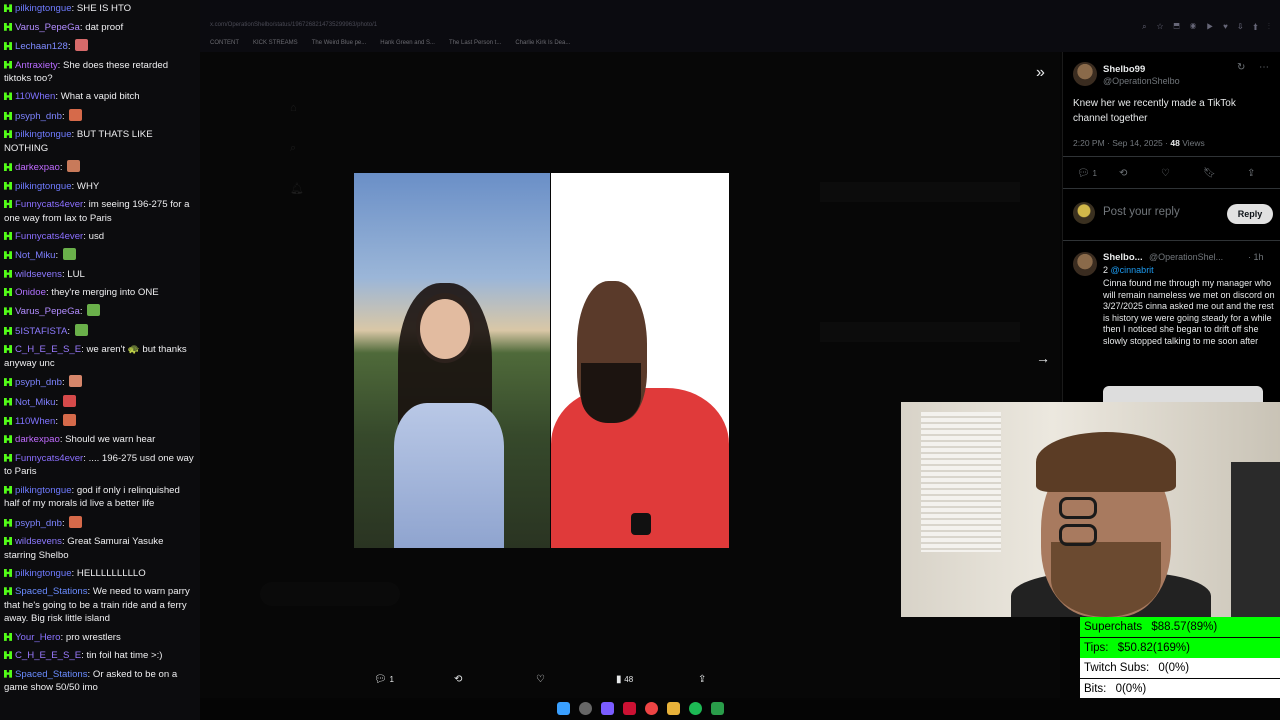  What do you see at coordinates (695, 708) in the screenshot?
I see `spotify-icon` at bounding box center [695, 708].